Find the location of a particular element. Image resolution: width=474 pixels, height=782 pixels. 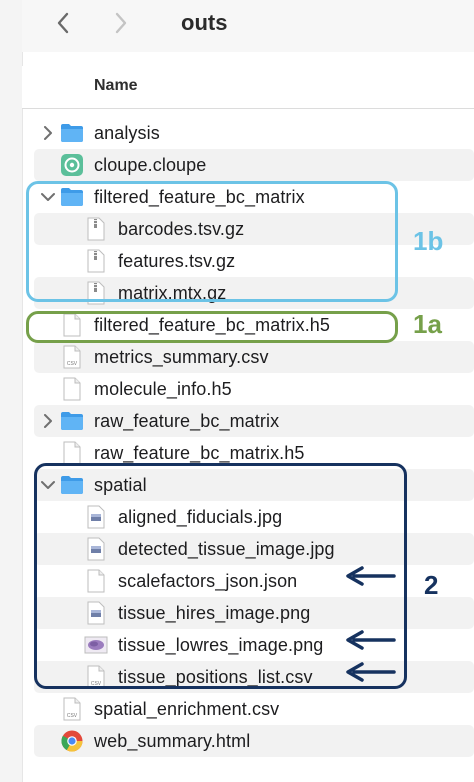

file-row: molecule_info.h5 is located at coordinates (254, 389).